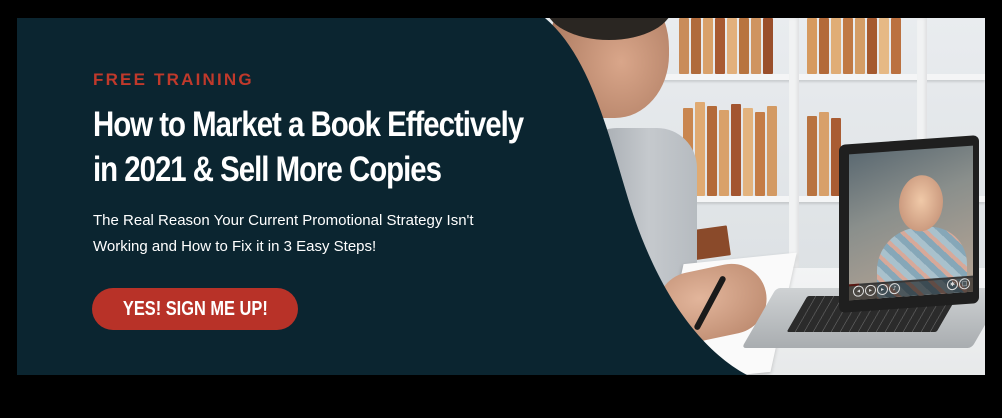 This screenshot has width=1002, height=418. I want to click on sign-up-button-label: YES! SIGN ME UP!, so click(195, 308).